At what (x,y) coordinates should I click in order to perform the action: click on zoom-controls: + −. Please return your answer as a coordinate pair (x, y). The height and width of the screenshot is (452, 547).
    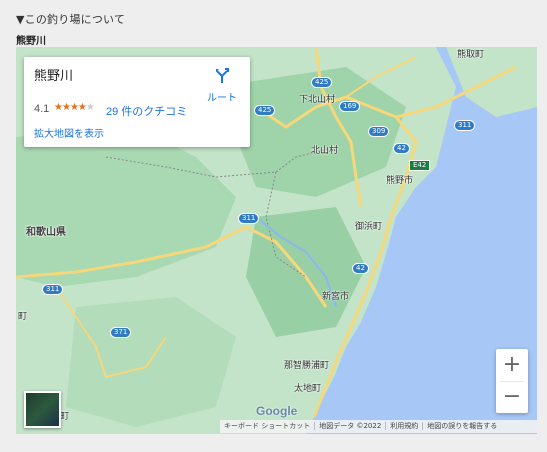
    Looking at the image, I should click on (512, 381).